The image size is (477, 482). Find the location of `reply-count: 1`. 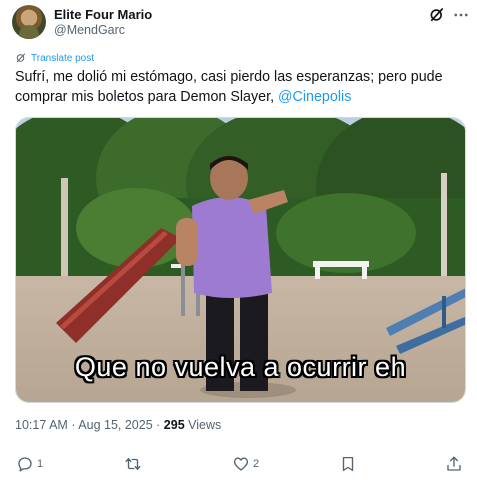

reply-count: 1 is located at coordinates (40, 464).